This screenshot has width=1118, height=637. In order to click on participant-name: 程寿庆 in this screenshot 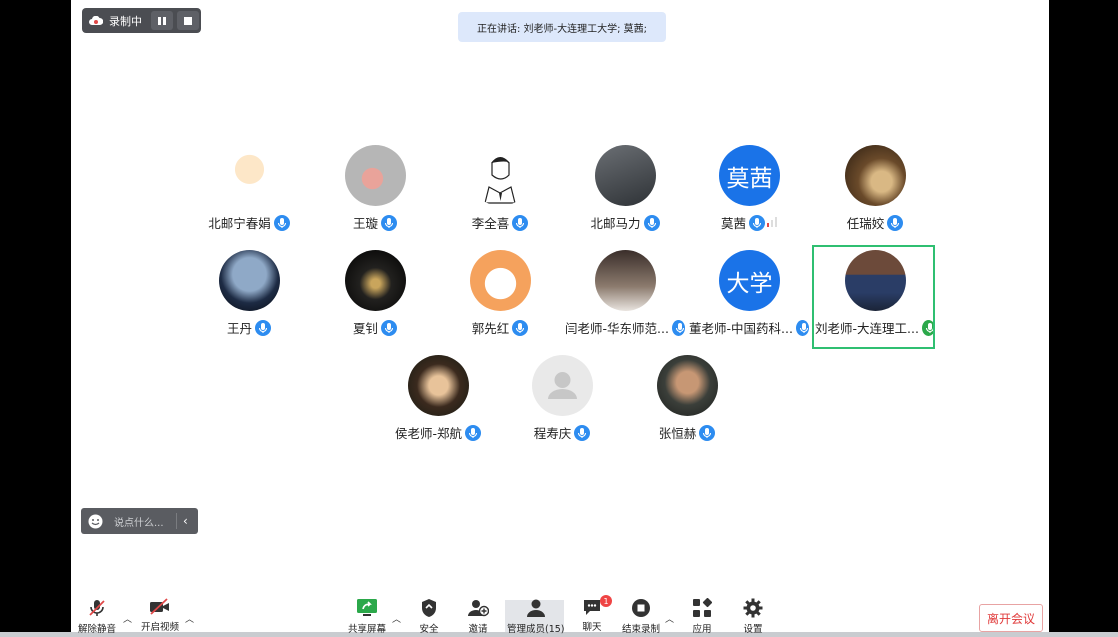, I will do `click(552, 433)`.